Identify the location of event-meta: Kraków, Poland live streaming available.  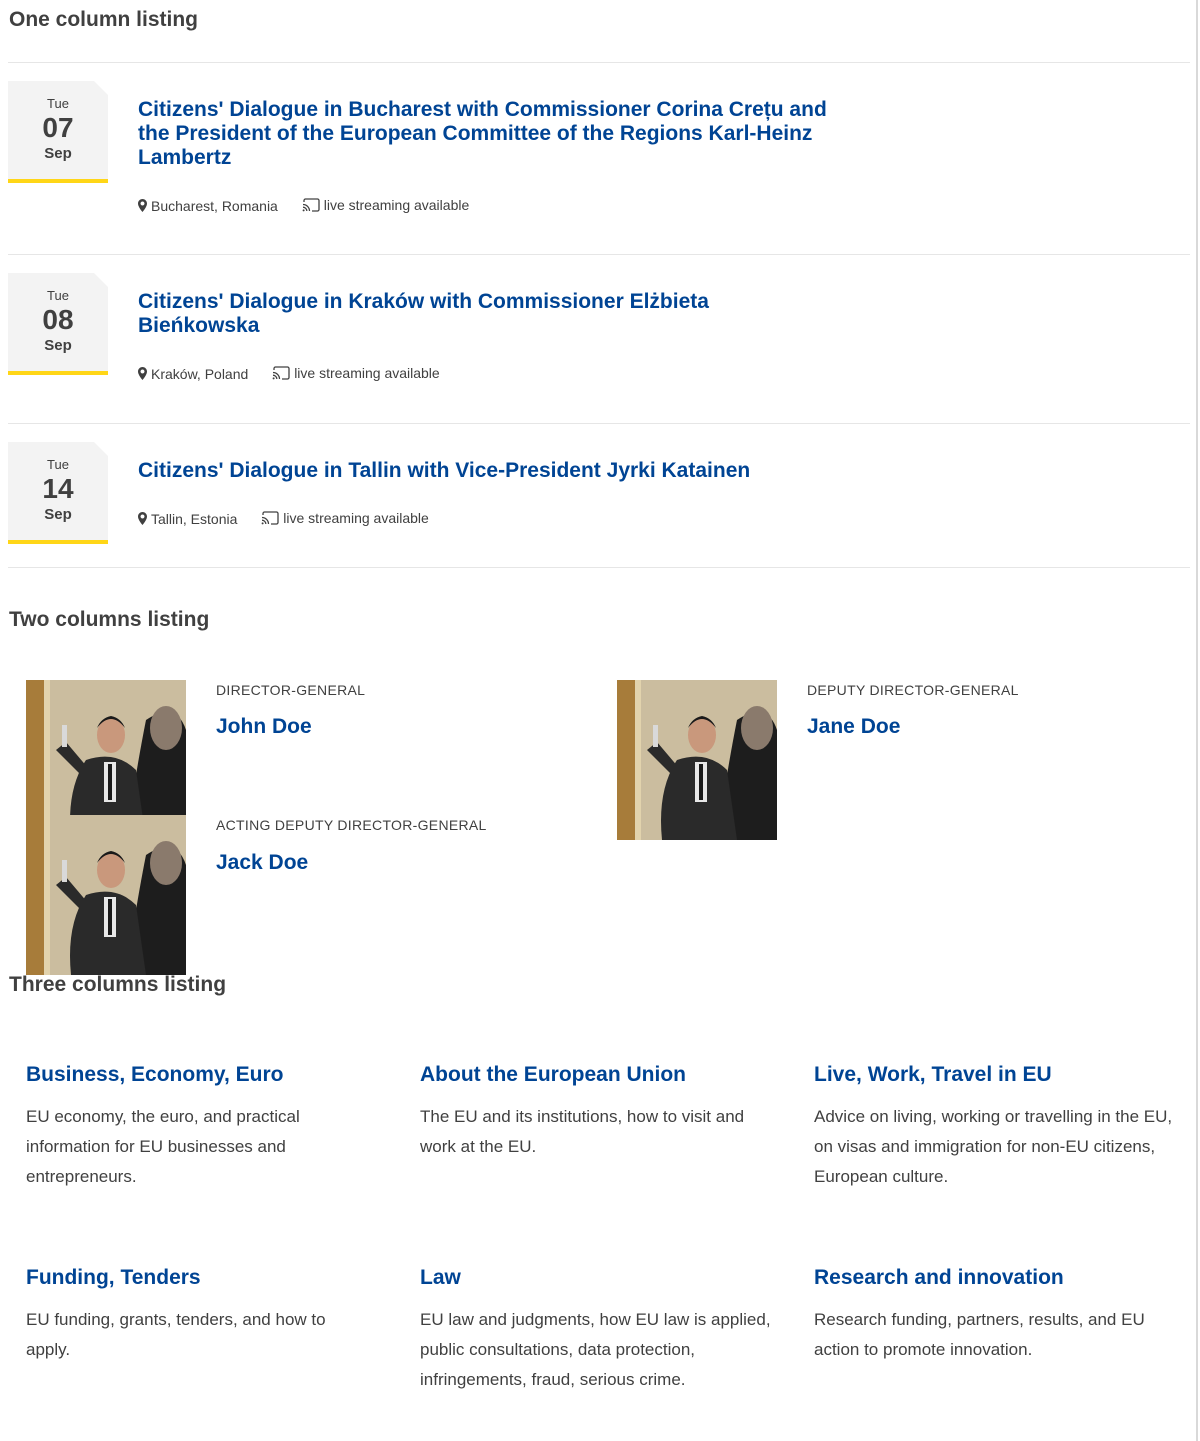
(299, 374).